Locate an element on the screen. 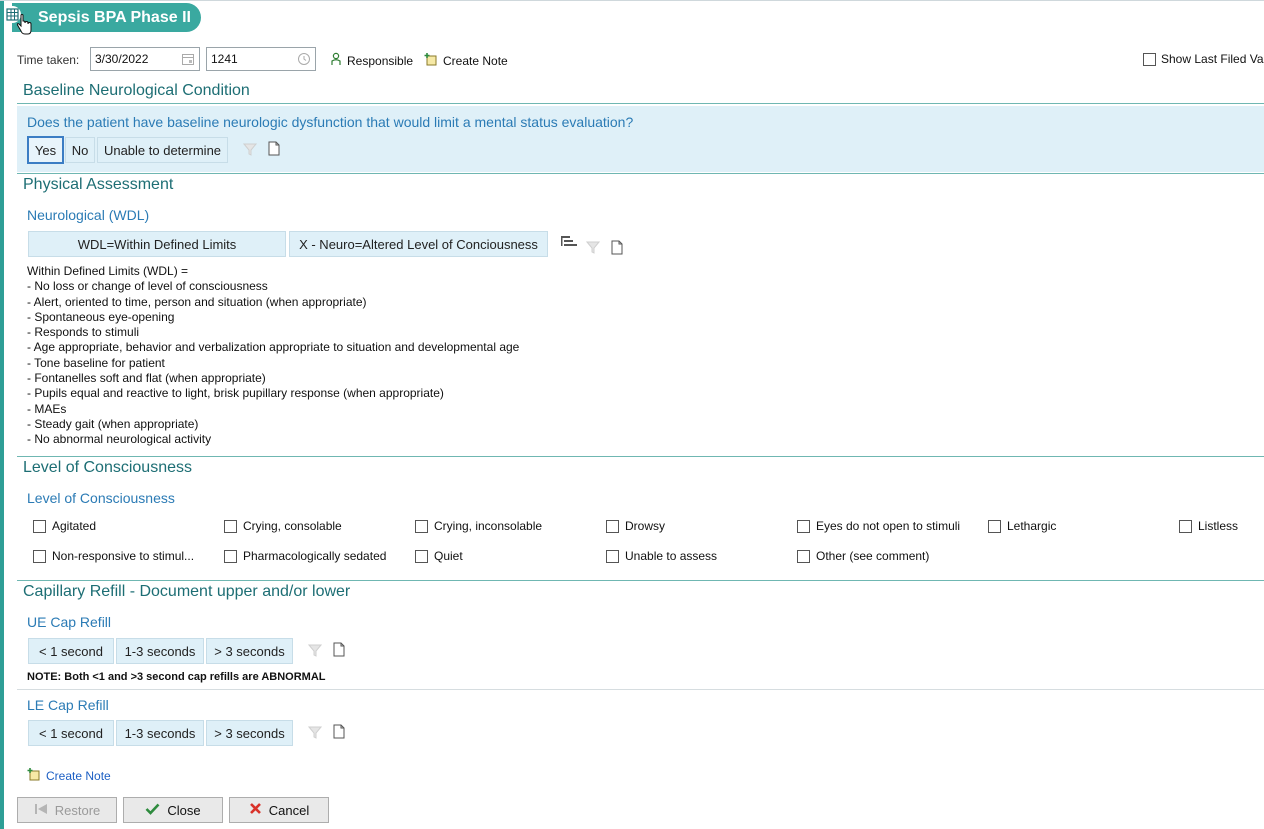 Image resolution: width=1264 pixels, height=829 pixels. time-taken-label: Time taken: is located at coordinates (48, 60).